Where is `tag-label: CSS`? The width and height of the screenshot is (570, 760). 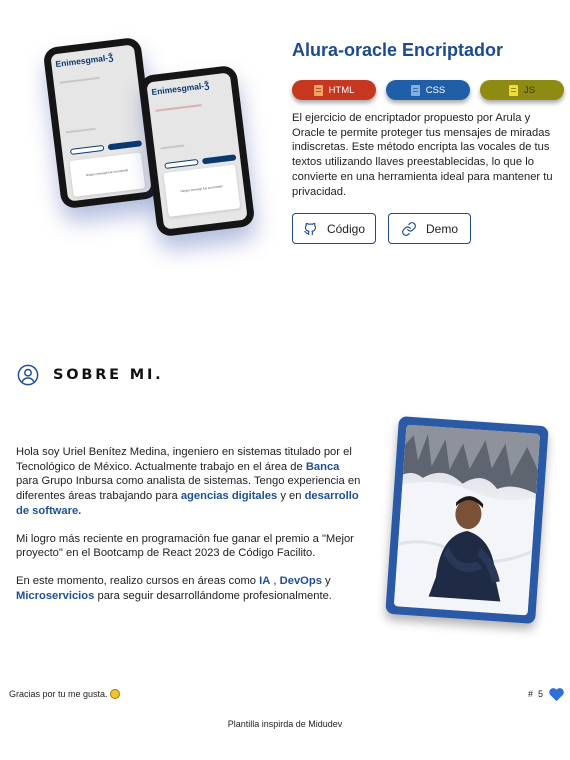
tag-label: CSS is located at coordinates (435, 90).